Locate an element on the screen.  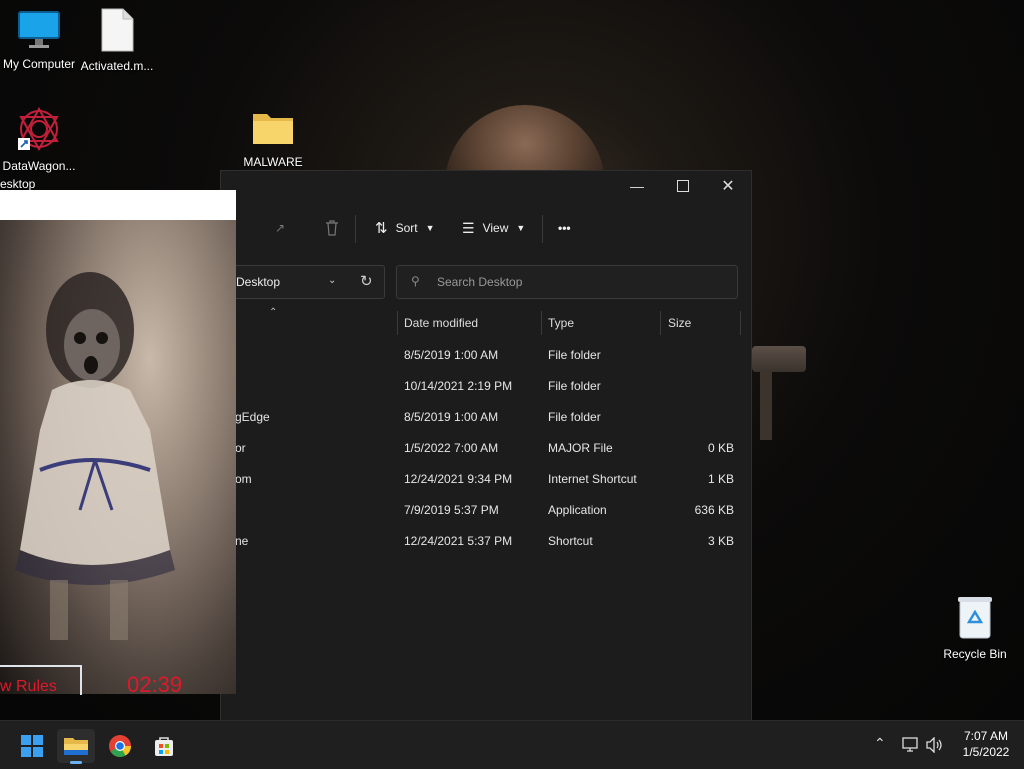
file-name: or is located at coordinates (240, 448).